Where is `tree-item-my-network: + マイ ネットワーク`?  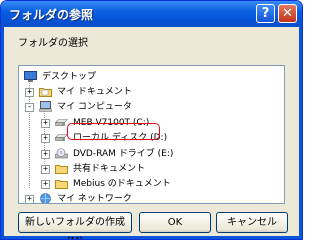
tree-item-my-network: + マイ ネットワーク is located at coordinates (125, 197).